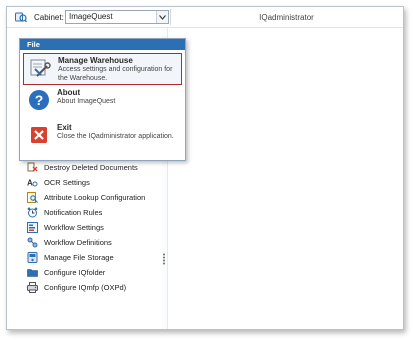  Describe the element at coordinates (32, 287) in the screenshot. I see `mfp-icon` at that location.